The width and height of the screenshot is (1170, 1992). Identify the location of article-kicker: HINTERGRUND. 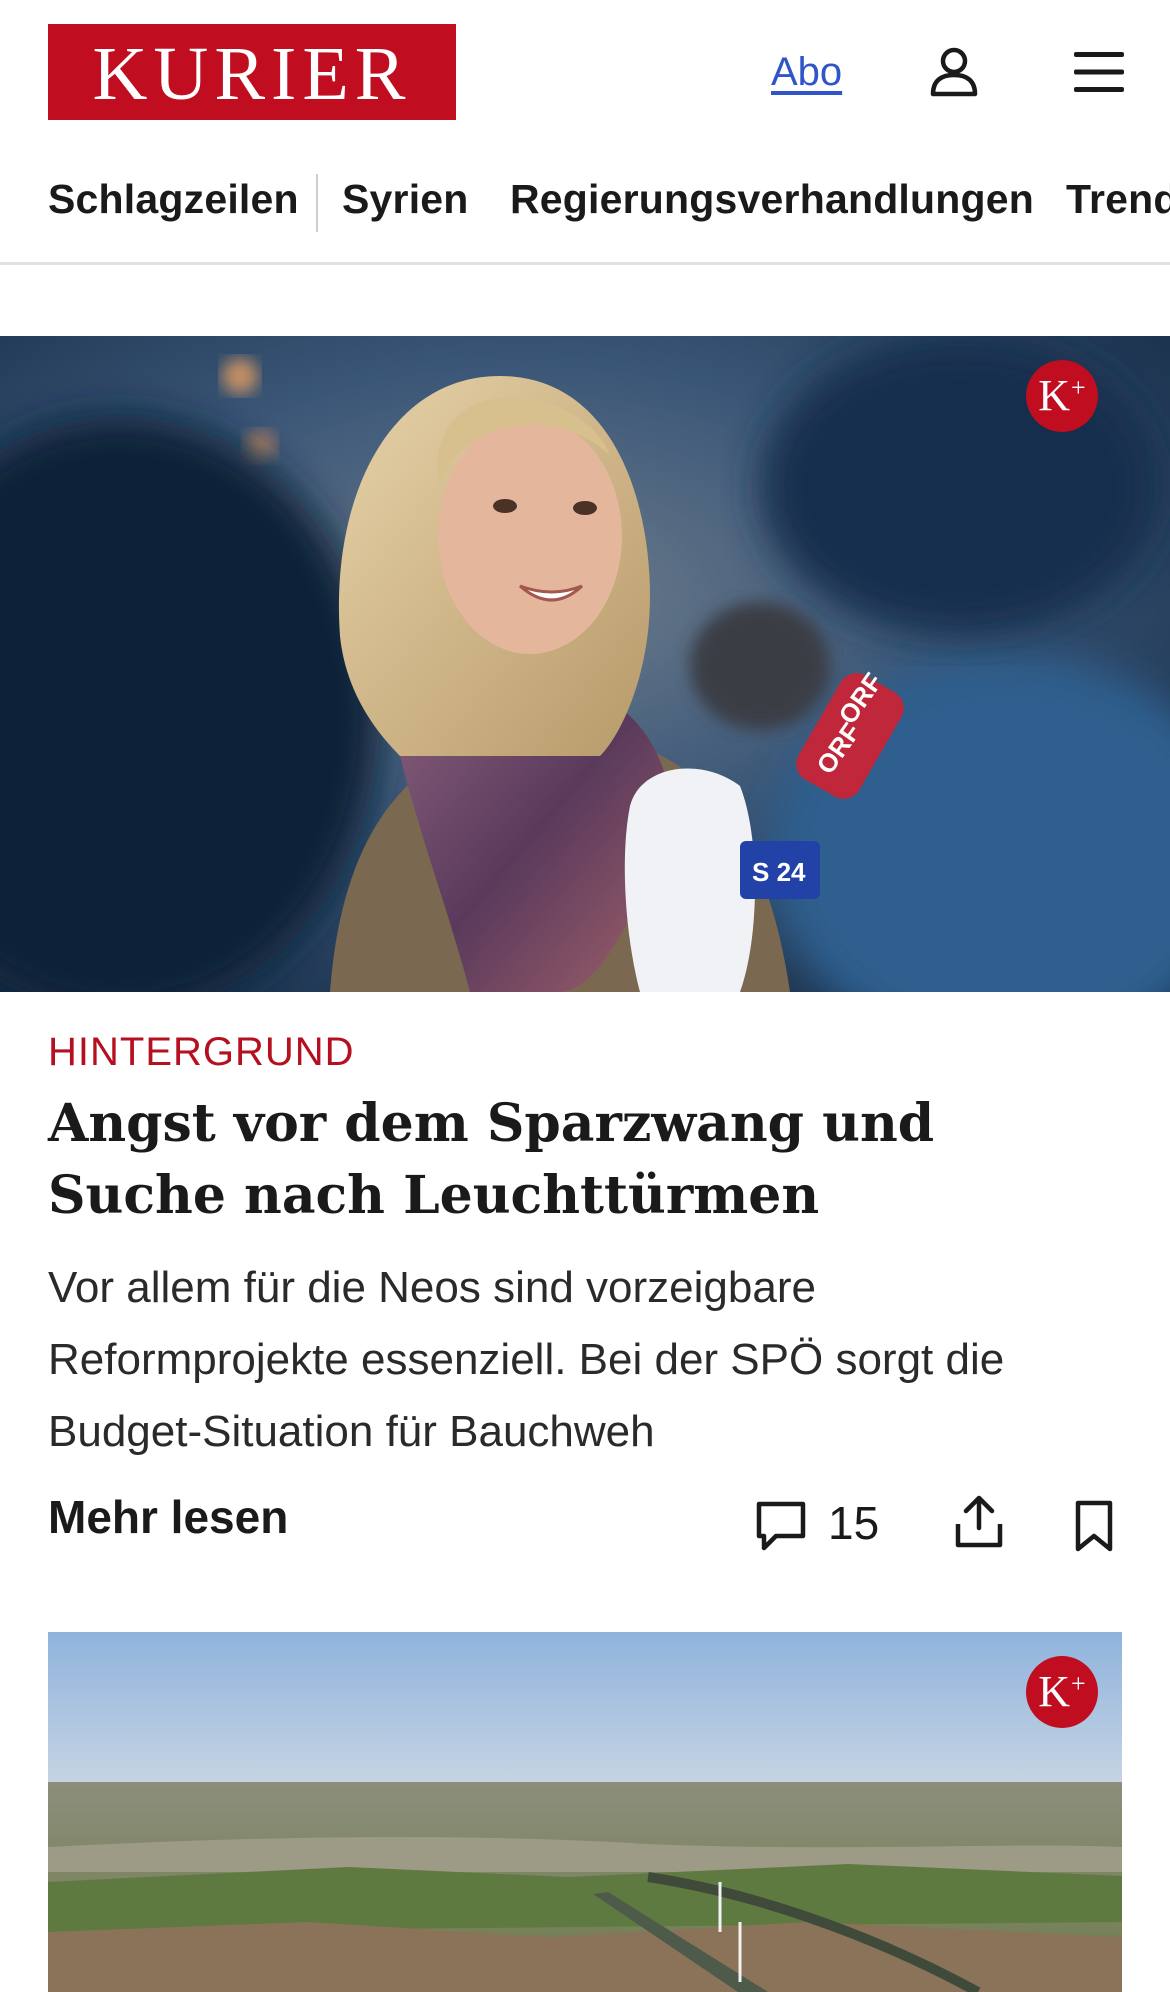
(201, 1052).